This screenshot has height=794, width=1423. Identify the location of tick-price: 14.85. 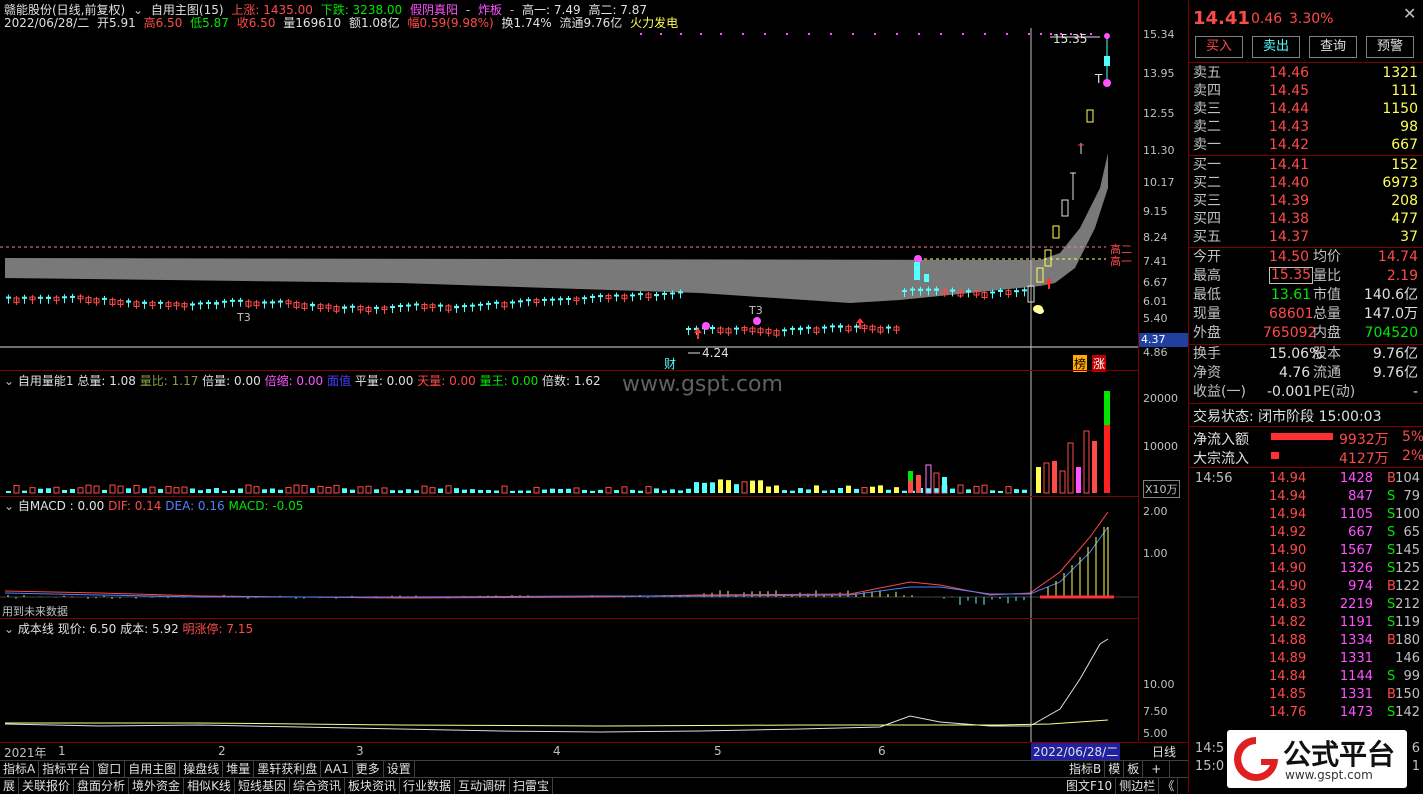
(1288, 694).